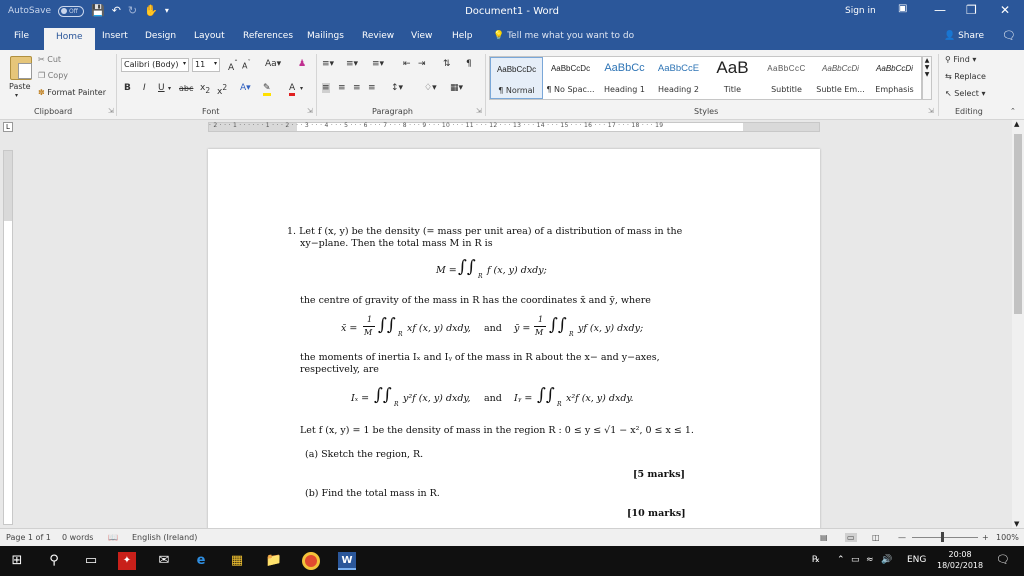 The width and height of the screenshot is (1024, 576). Describe the element at coordinates (876, 537) in the screenshot. I see `web-layout-icon: ◫` at that location.